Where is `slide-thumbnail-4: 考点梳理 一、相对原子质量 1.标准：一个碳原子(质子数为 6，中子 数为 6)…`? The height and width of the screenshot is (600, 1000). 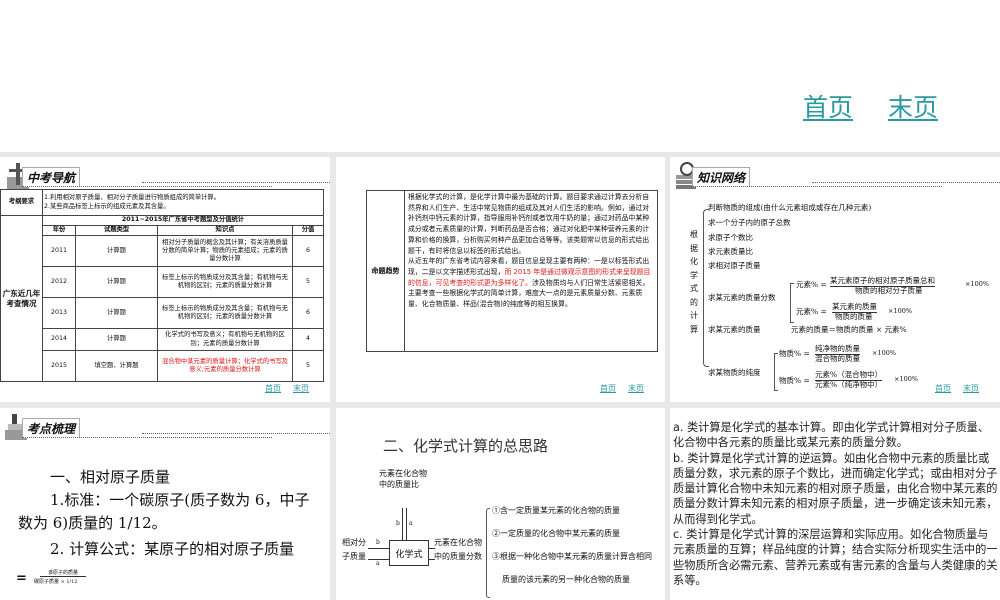 slide-thumbnail-4: 考点梳理 一、相对原子质量 1.标准：一个碳原子(质子数为 6，中子 数为 6)… is located at coordinates (165, 504).